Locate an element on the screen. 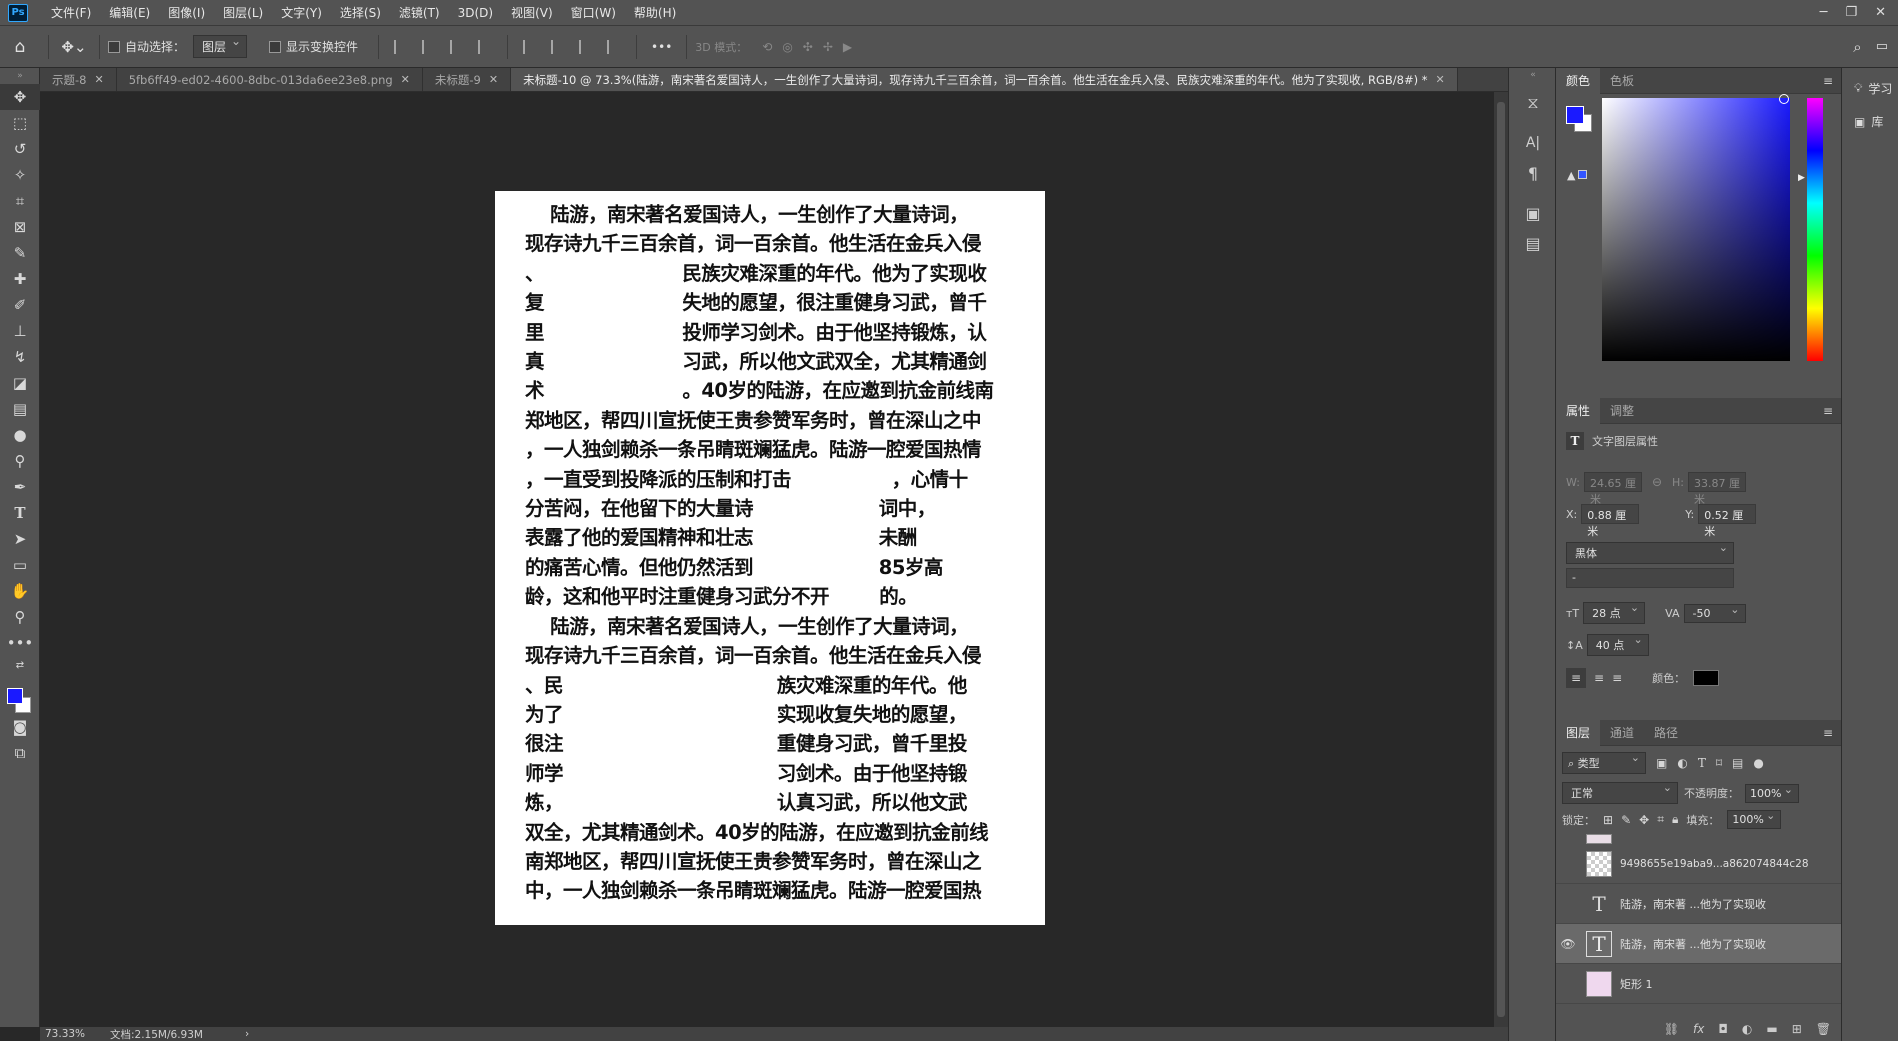  leading-dropdown: 40 点 is located at coordinates (1617, 644).